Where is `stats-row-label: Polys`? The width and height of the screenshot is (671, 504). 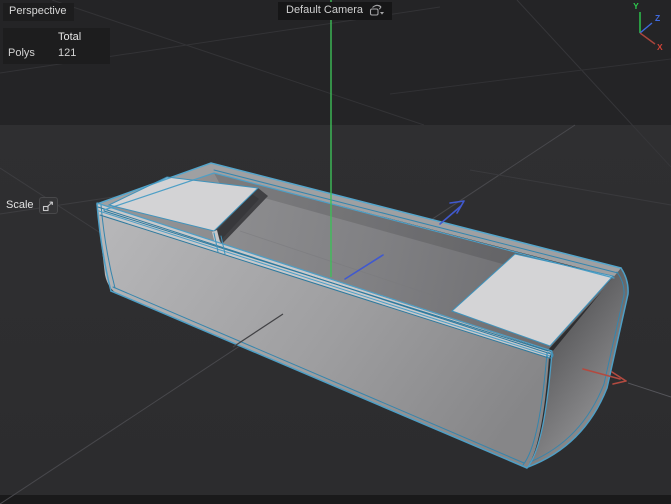
stats-row-label: Polys is located at coordinates (21, 53).